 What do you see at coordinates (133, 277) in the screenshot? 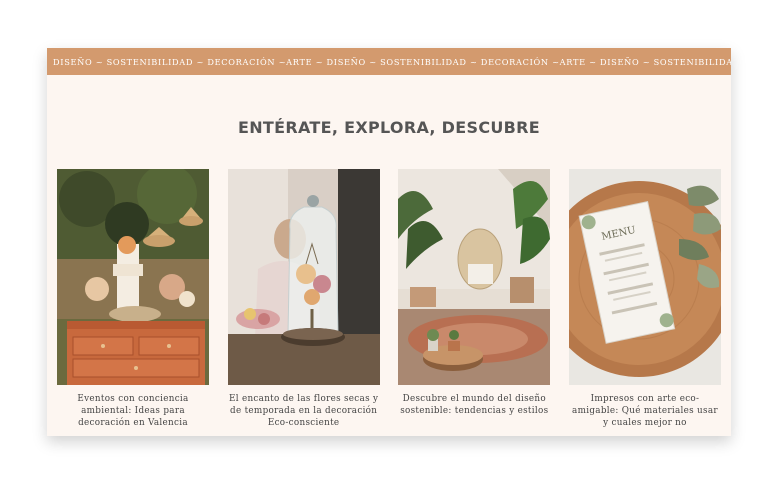
I see `post-1-image` at bounding box center [133, 277].